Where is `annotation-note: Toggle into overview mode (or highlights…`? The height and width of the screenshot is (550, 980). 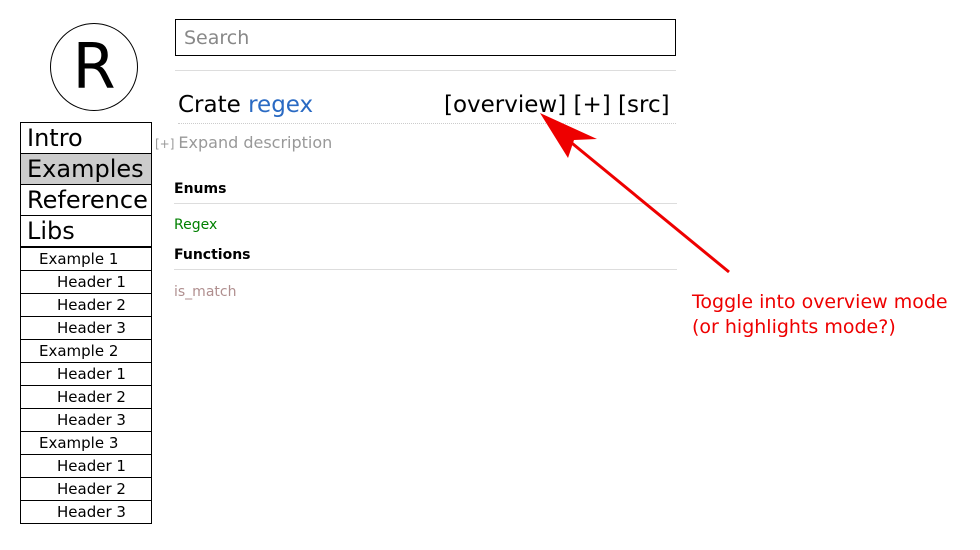 annotation-note: Toggle into overview mode (or highlights… is located at coordinates (820, 315).